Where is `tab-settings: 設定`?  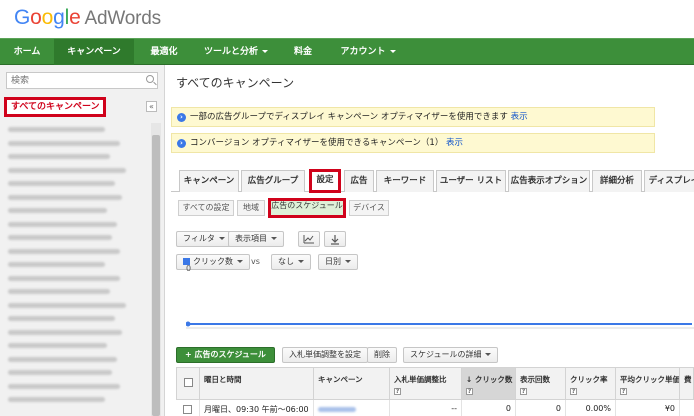
tab-settings: 設定 is located at coordinates (325, 181).